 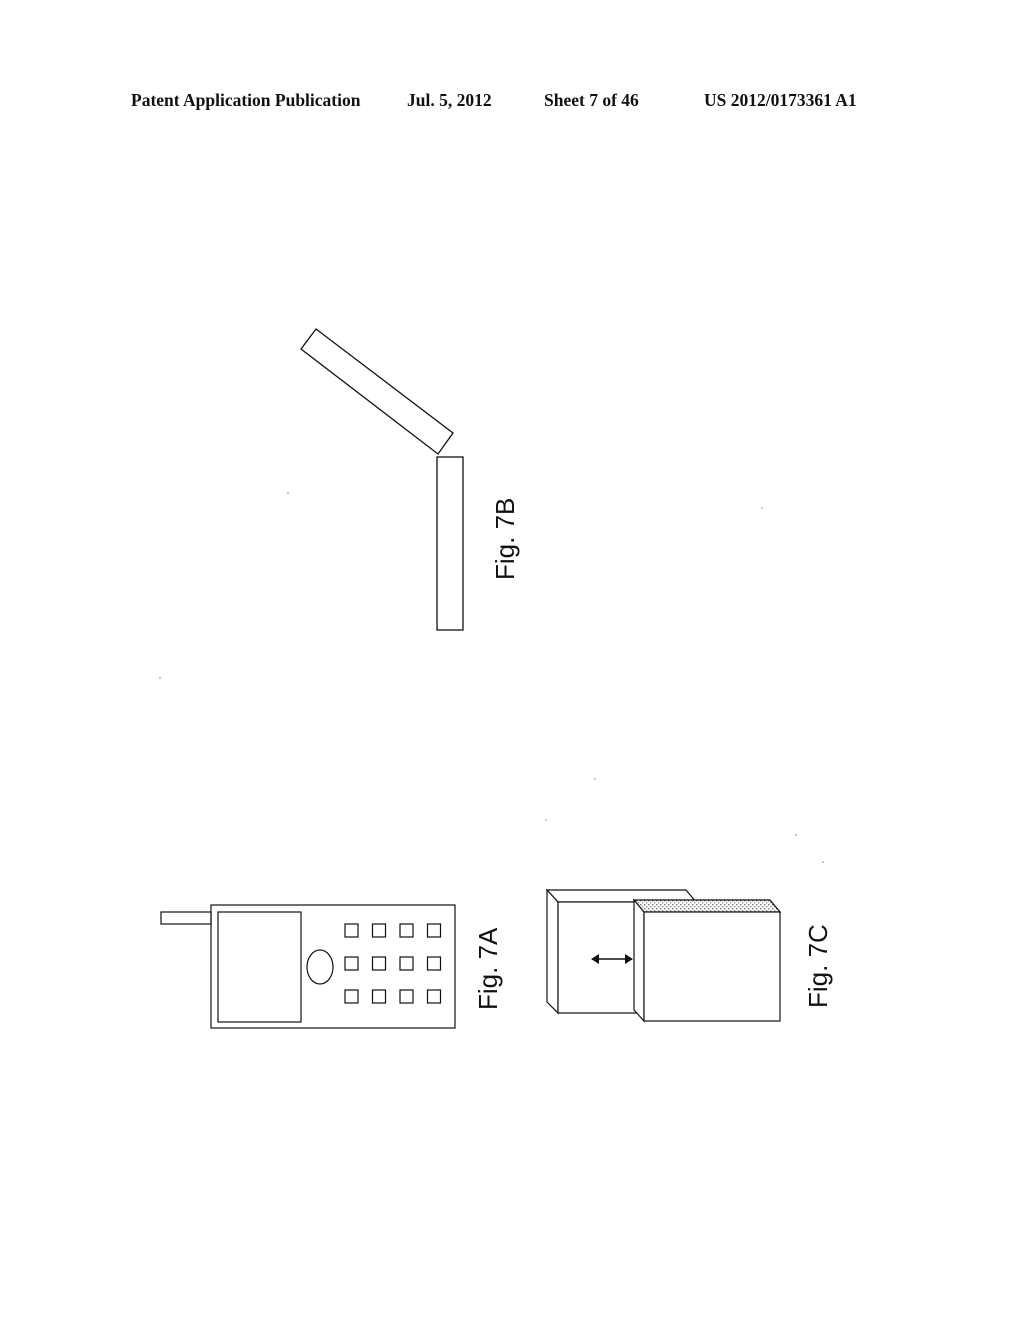 I want to click on figure-7b, so click(x=382, y=479).